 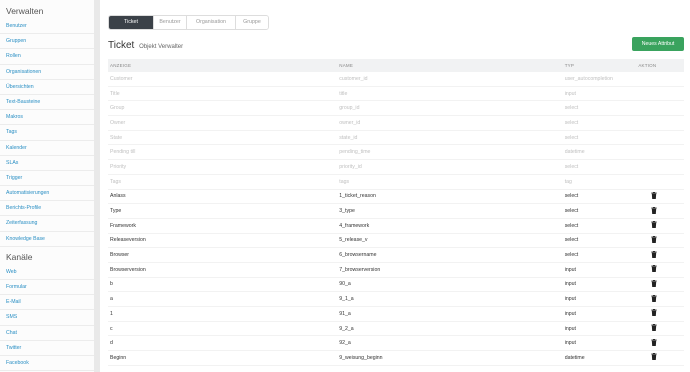 I want to click on tab-benutzer: Benutzer, so click(x=170, y=22).